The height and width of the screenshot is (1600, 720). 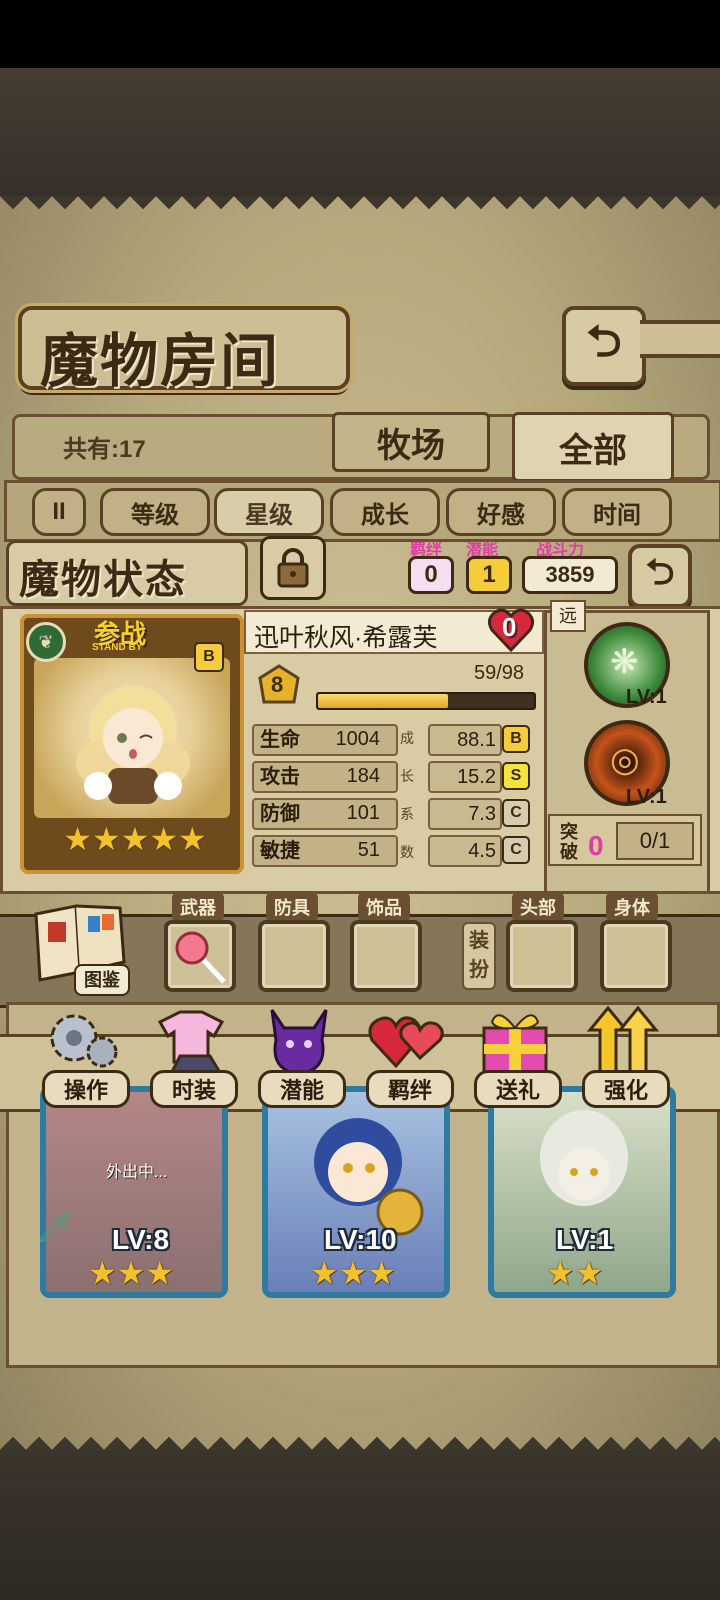 What do you see at coordinates (499, 673) in the screenshot?
I see `exp-text: 59/98` at bounding box center [499, 673].